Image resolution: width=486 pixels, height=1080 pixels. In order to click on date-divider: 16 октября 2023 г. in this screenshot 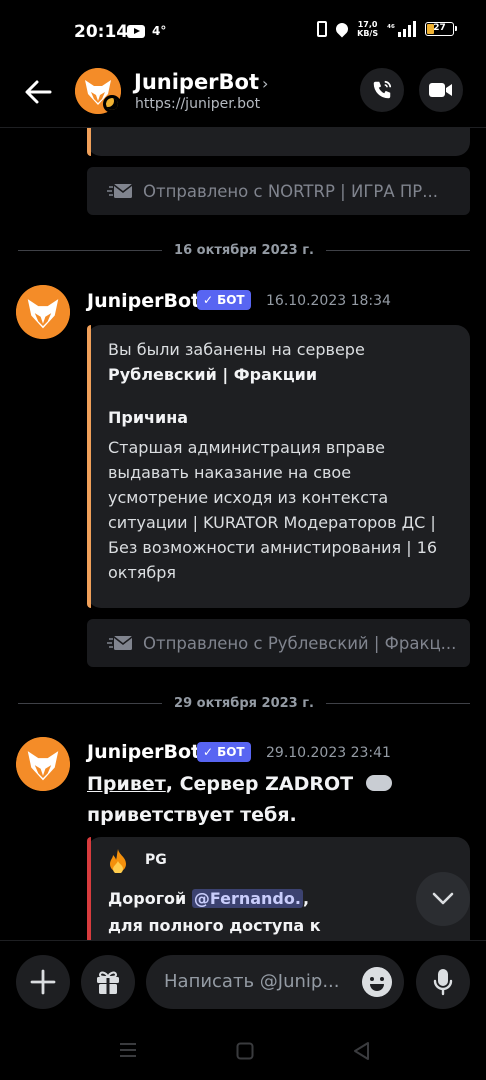, I will do `click(244, 250)`.